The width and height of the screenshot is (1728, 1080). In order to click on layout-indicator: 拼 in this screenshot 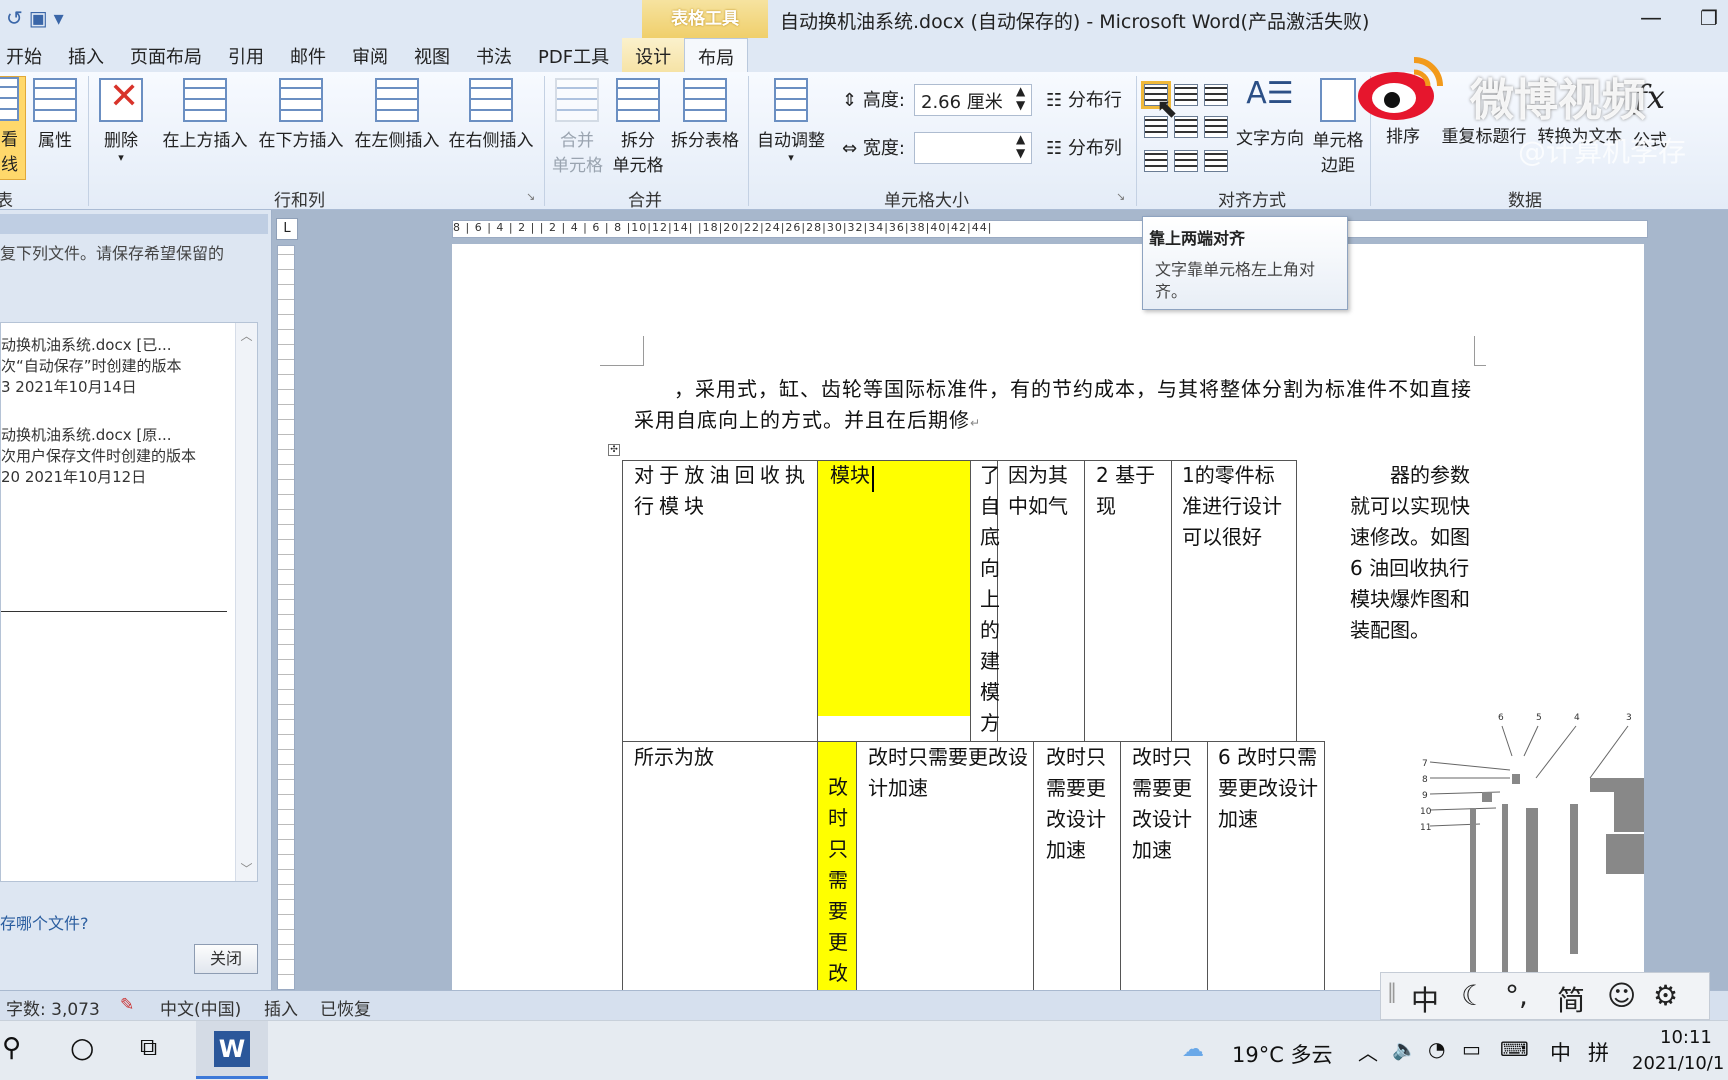, I will do `click(1598, 1052)`.